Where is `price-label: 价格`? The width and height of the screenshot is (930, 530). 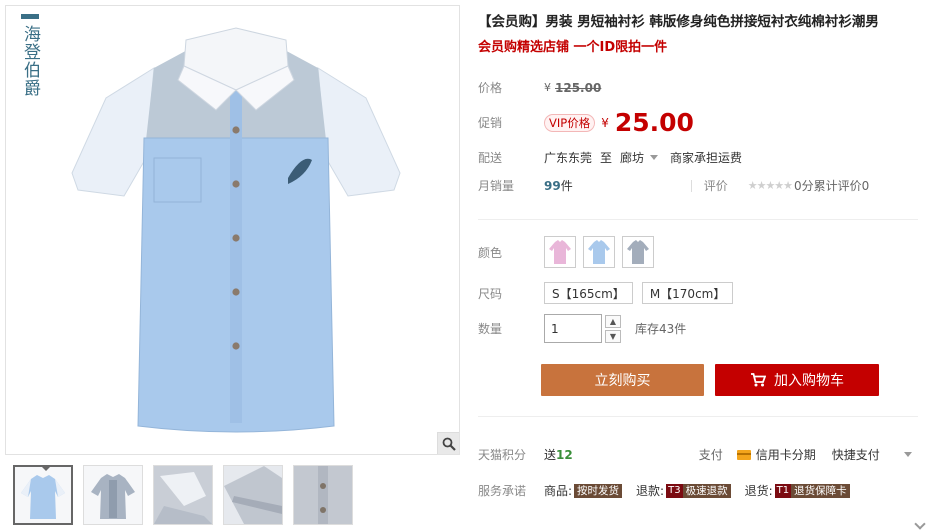 price-label: 价格 is located at coordinates (490, 88).